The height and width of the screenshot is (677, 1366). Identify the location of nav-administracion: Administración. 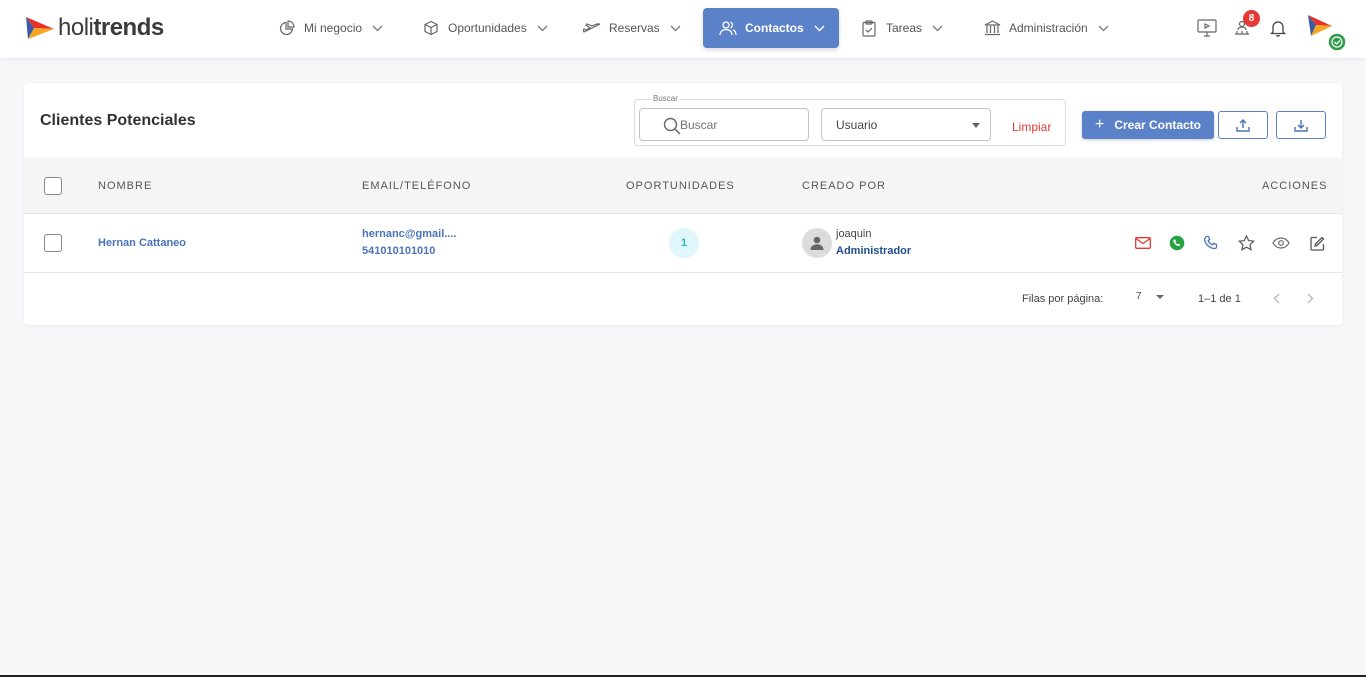
(1046, 28).